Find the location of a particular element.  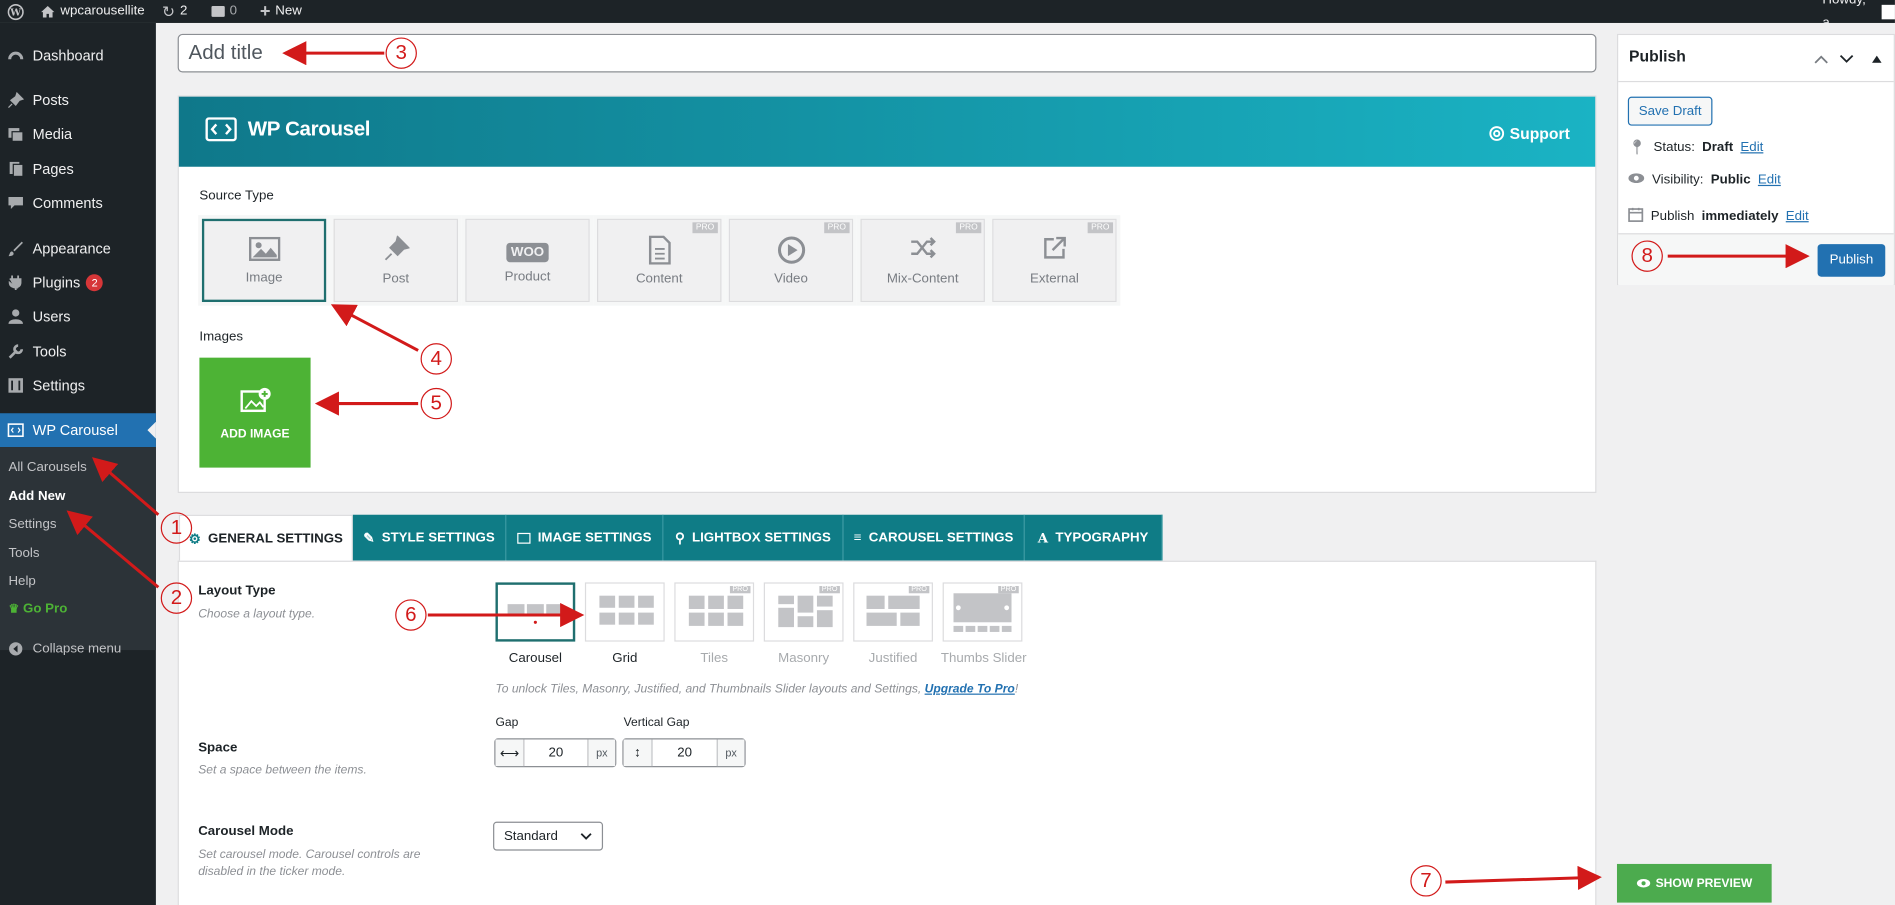

annotation-marker-6: 6 is located at coordinates (411, 615).